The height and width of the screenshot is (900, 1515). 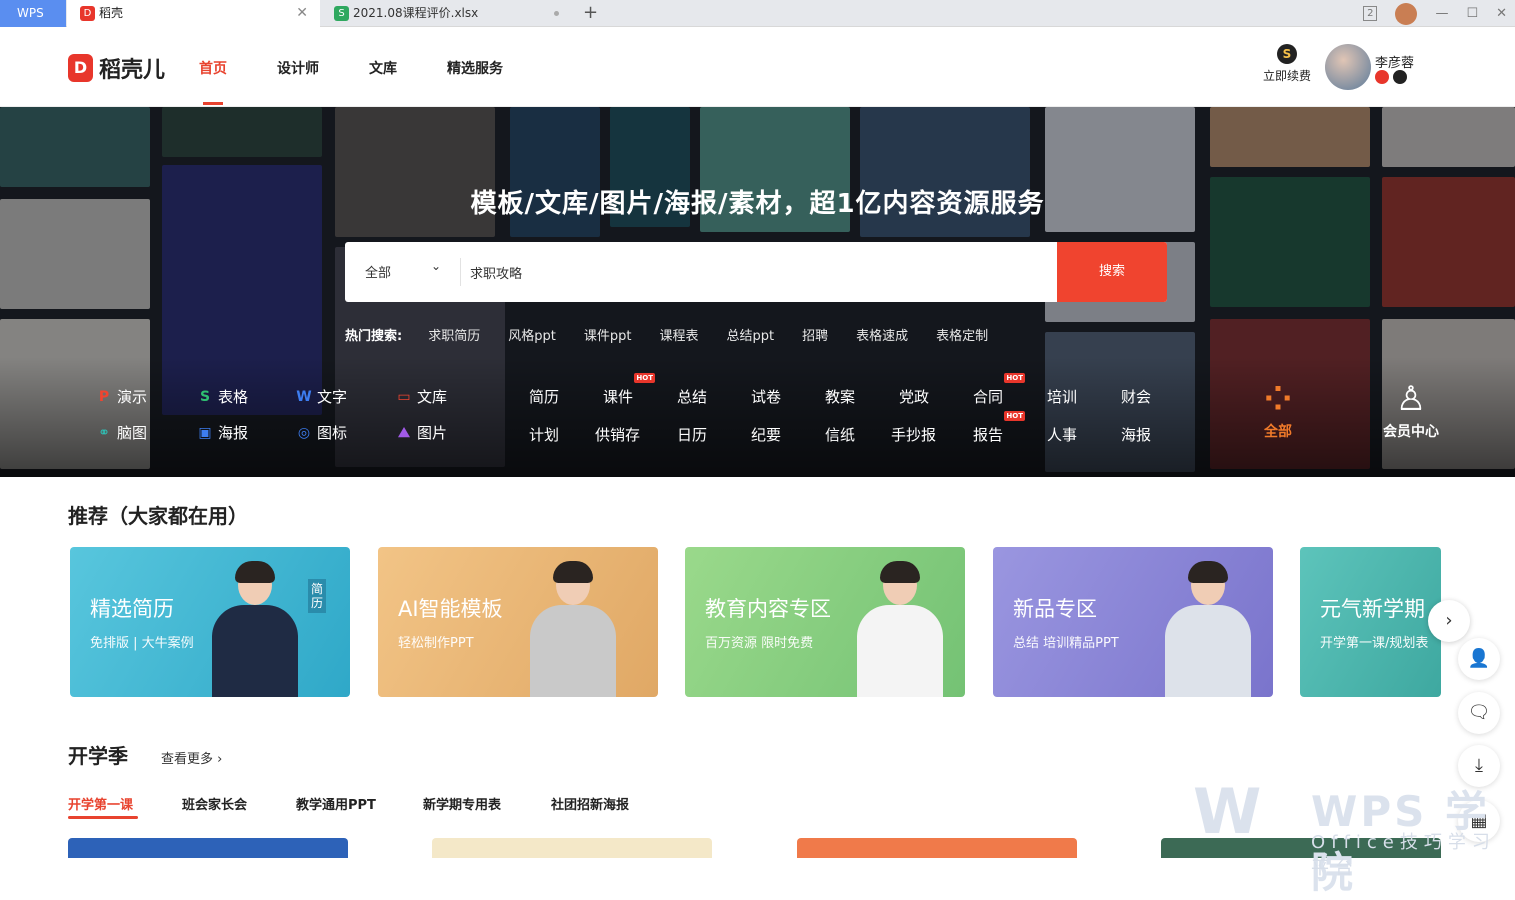 I want to click on wps-menu-button: WPS, so click(x=33, y=13).